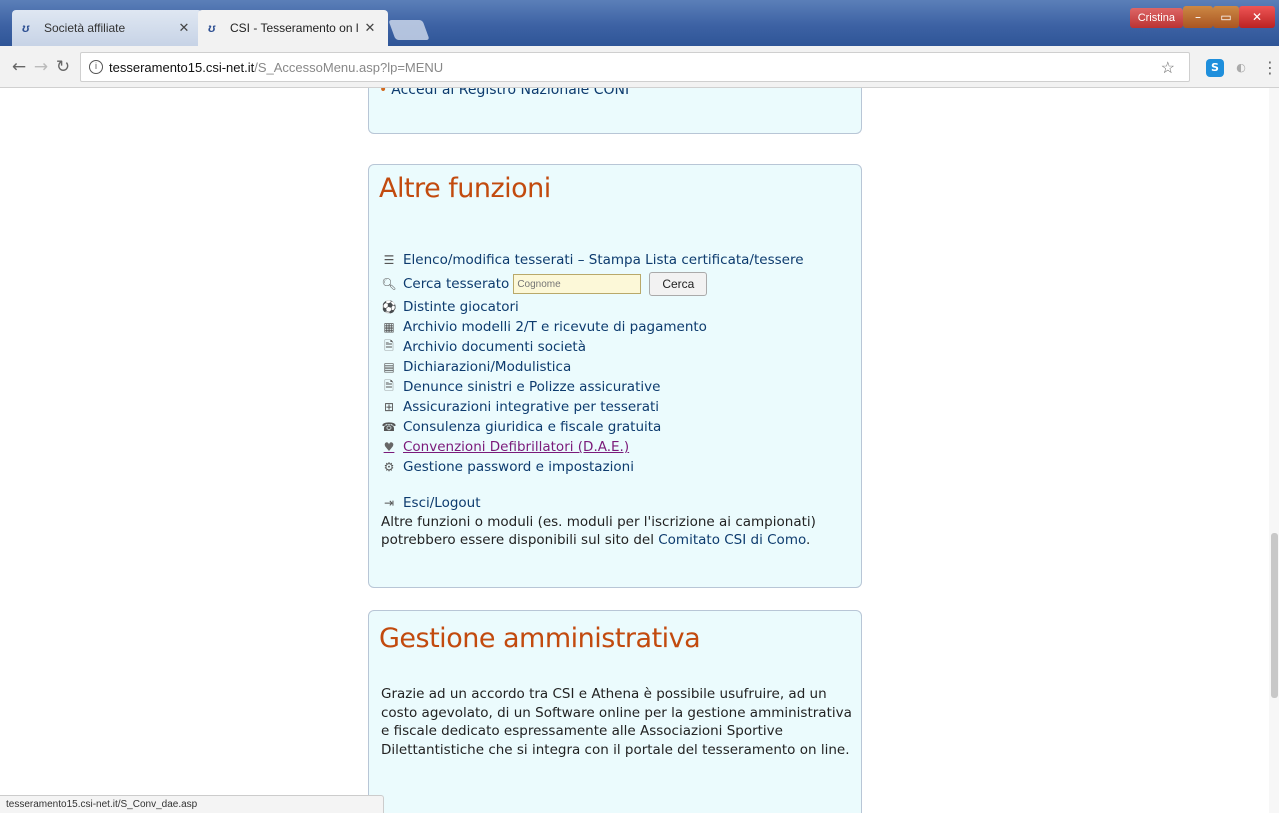 The image size is (1279, 813). What do you see at coordinates (1270, 67) in the screenshot?
I see `browser-menu-icon: ⋮` at bounding box center [1270, 67].